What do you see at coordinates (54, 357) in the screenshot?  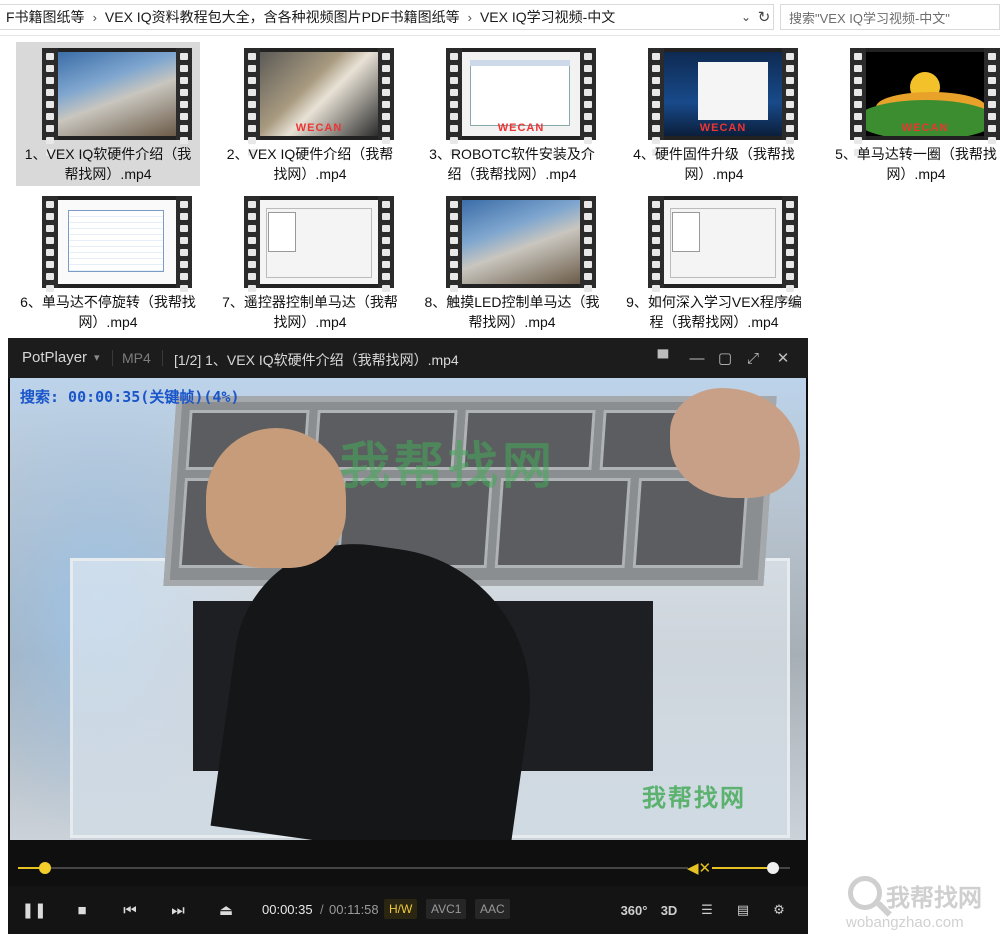 I see `app-menu-button: PotPlayer` at bounding box center [54, 357].